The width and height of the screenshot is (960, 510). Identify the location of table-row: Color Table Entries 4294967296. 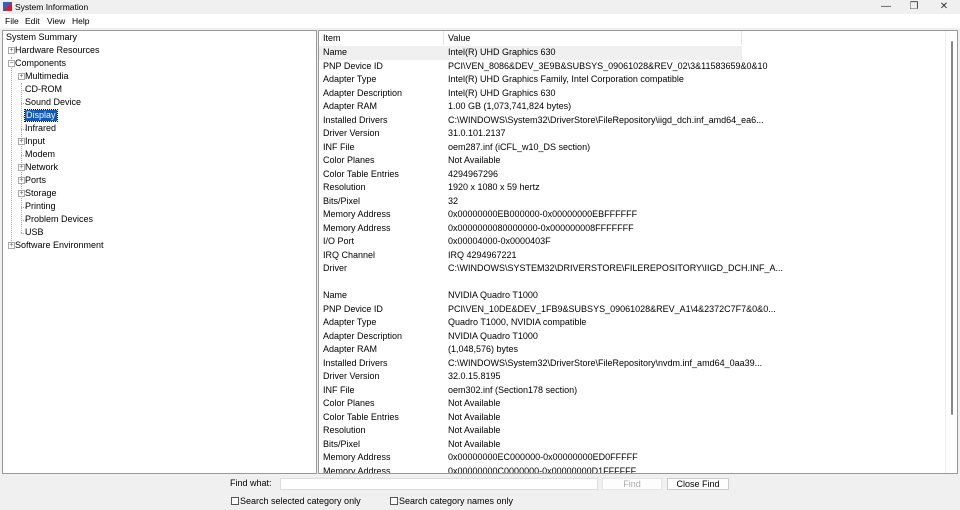
(530, 175).